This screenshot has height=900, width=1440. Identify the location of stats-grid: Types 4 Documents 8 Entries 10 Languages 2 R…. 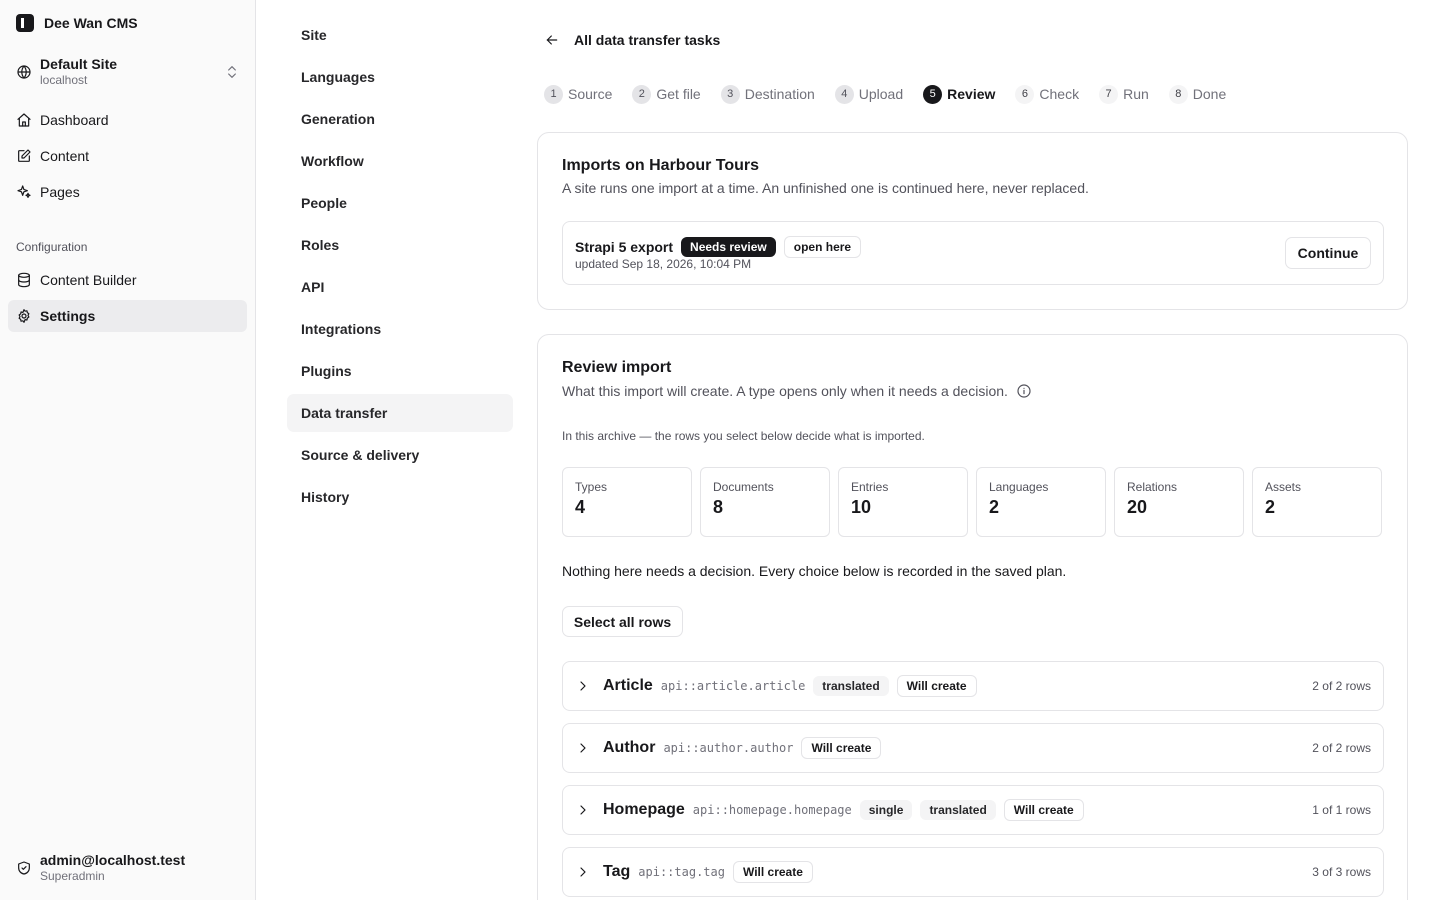
(972, 502).